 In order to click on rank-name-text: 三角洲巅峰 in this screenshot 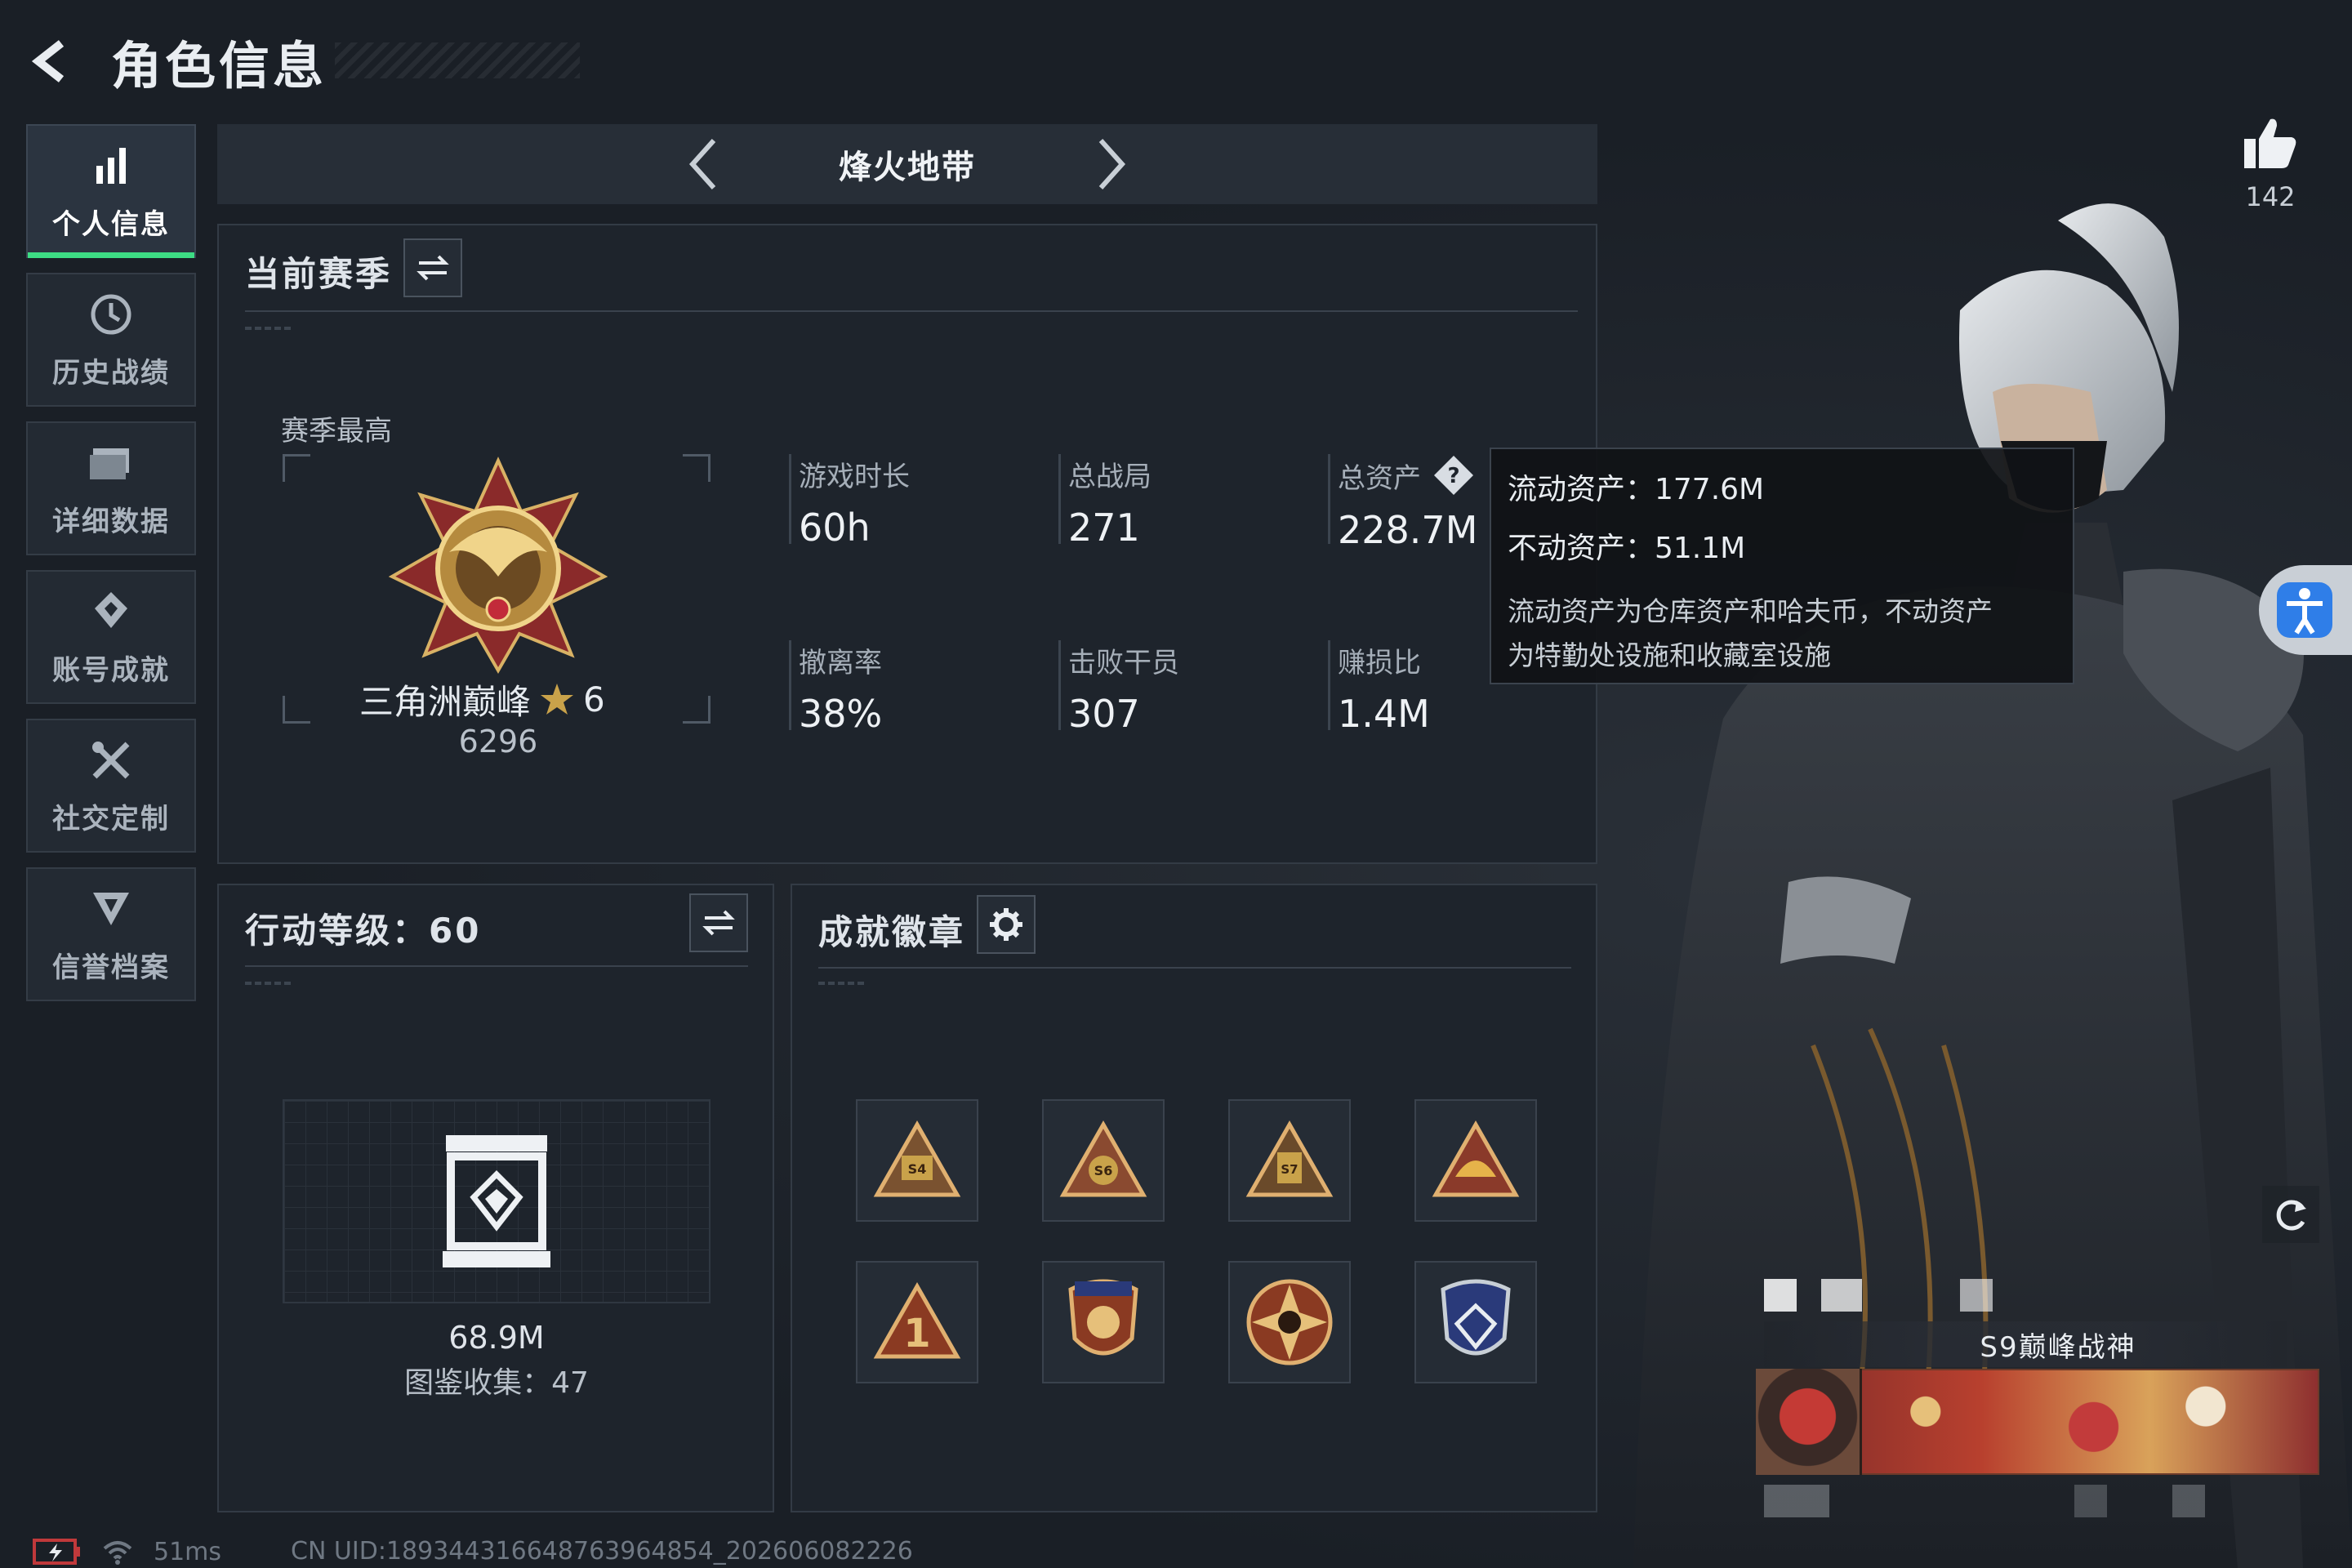, I will do `click(445, 702)`.